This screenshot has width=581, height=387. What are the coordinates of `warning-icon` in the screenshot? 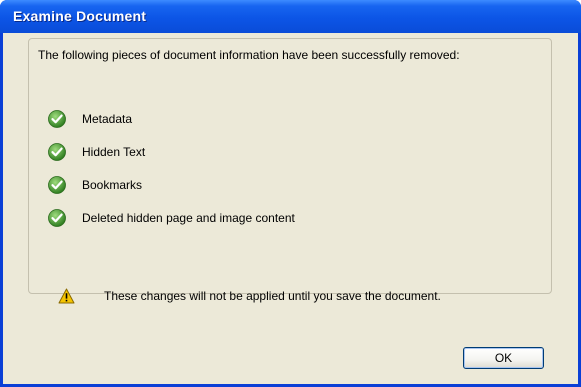 It's located at (66, 296).